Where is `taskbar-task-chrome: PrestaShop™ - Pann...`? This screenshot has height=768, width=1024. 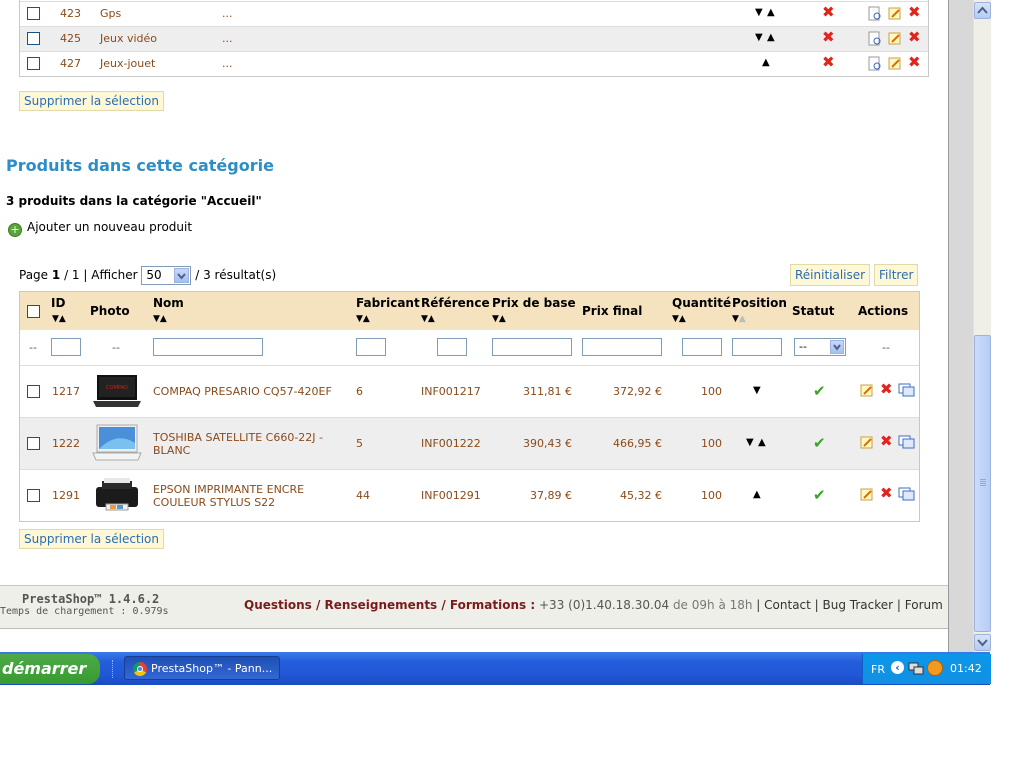 taskbar-task-chrome: PrestaShop™ - Pann... is located at coordinates (202, 668).